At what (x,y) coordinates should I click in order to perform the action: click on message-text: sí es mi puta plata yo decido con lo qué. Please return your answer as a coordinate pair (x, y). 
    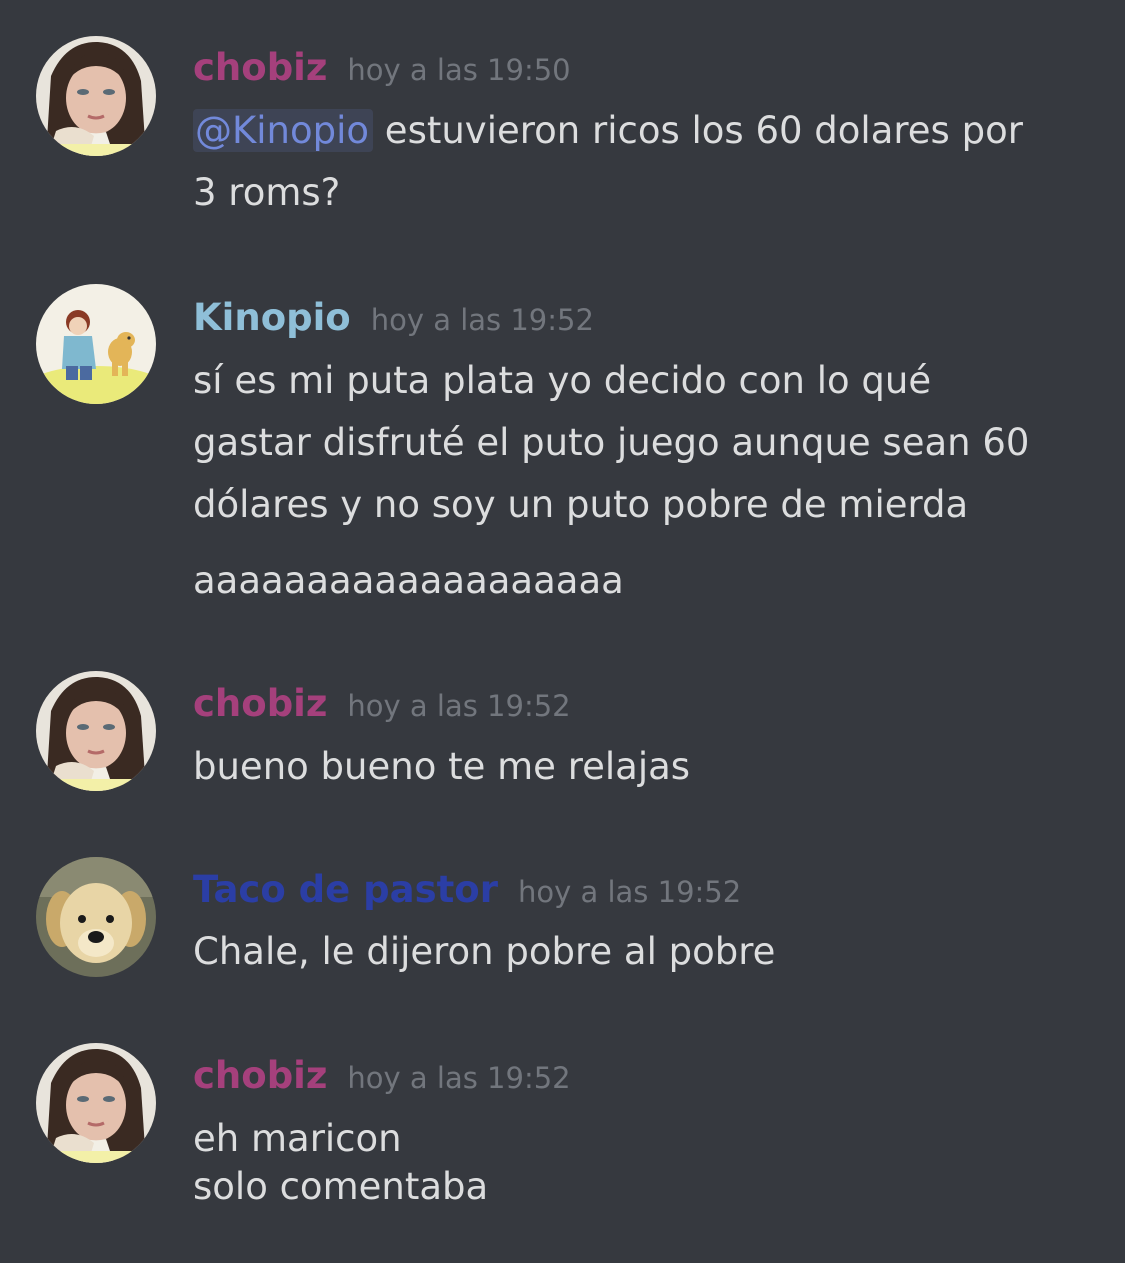
    Looking at the image, I should click on (562, 380).